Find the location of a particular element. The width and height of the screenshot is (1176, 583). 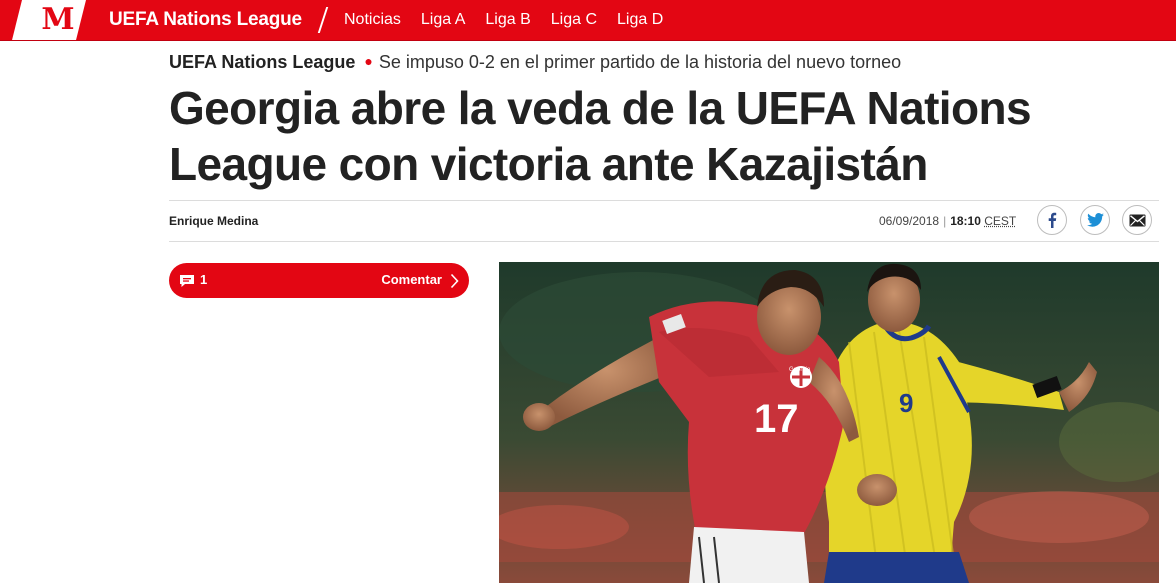

yellow-shirt-number: 9 is located at coordinates (906, 403).